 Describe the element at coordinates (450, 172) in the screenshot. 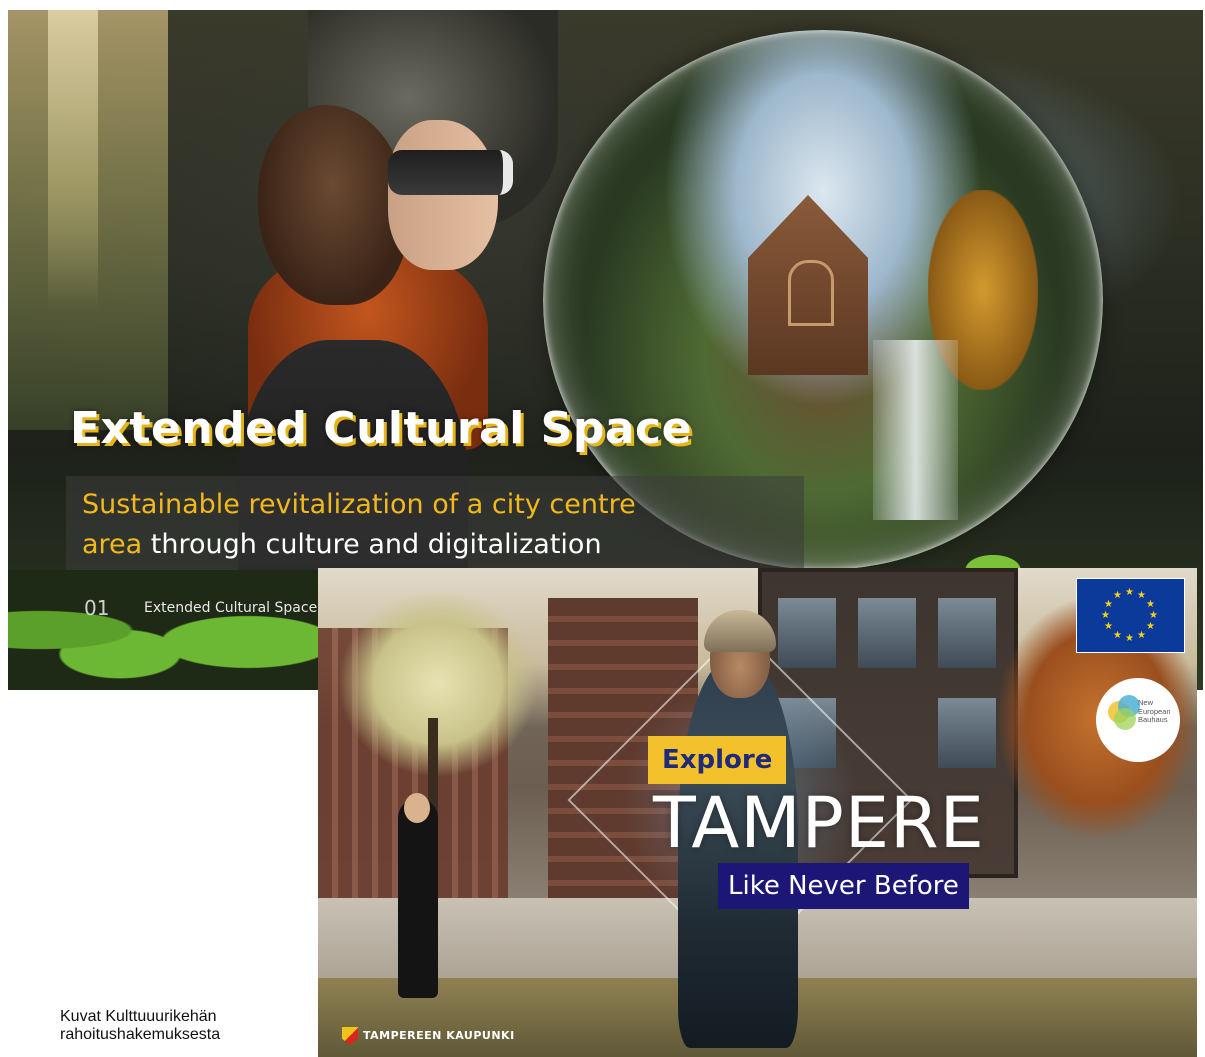

I see `vr-headset-icon` at that location.